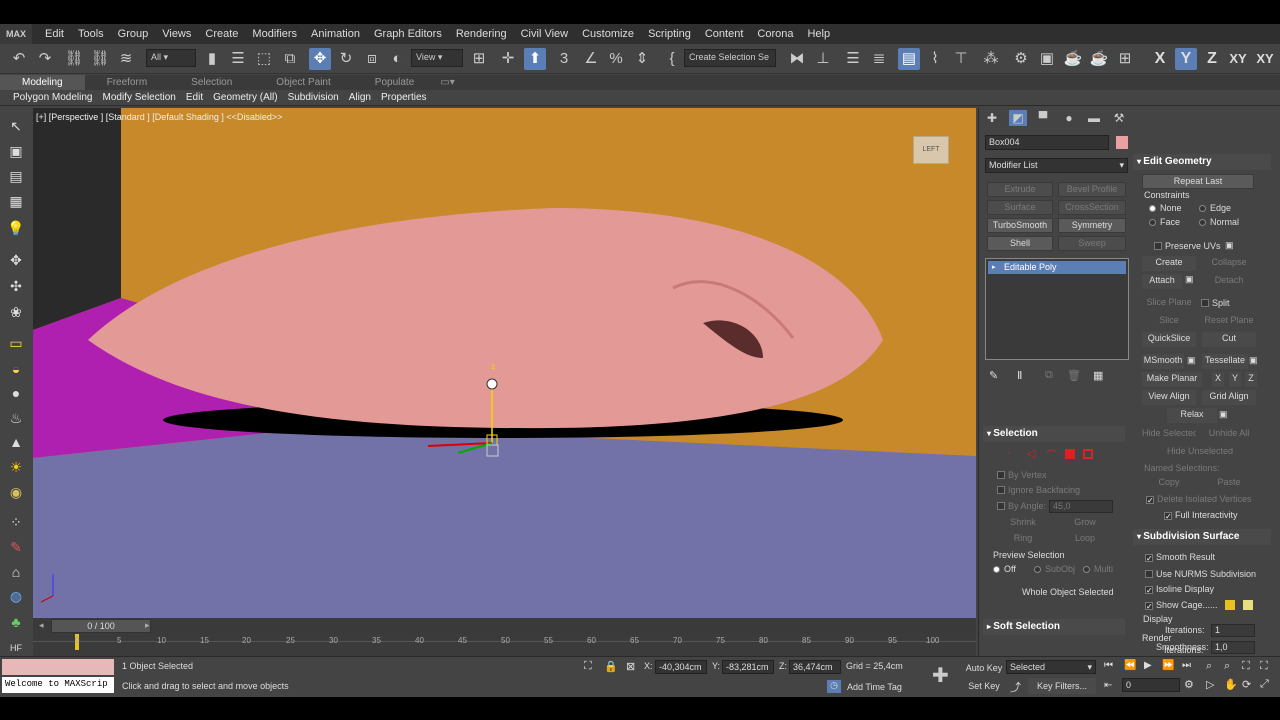  I want to click on y-coordinate-field: -83,281cm, so click(748, 667).